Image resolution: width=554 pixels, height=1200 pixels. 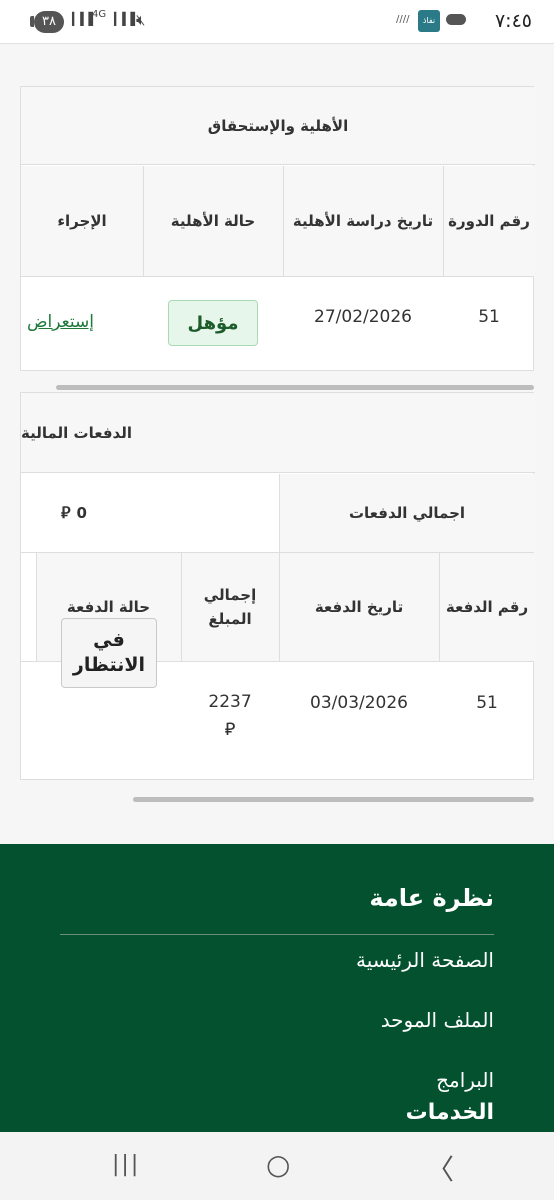 What do you see at coordinates (487, 703) in the screenshot?
I see `payment-number-value: 51` at bounding box center [487, 703].